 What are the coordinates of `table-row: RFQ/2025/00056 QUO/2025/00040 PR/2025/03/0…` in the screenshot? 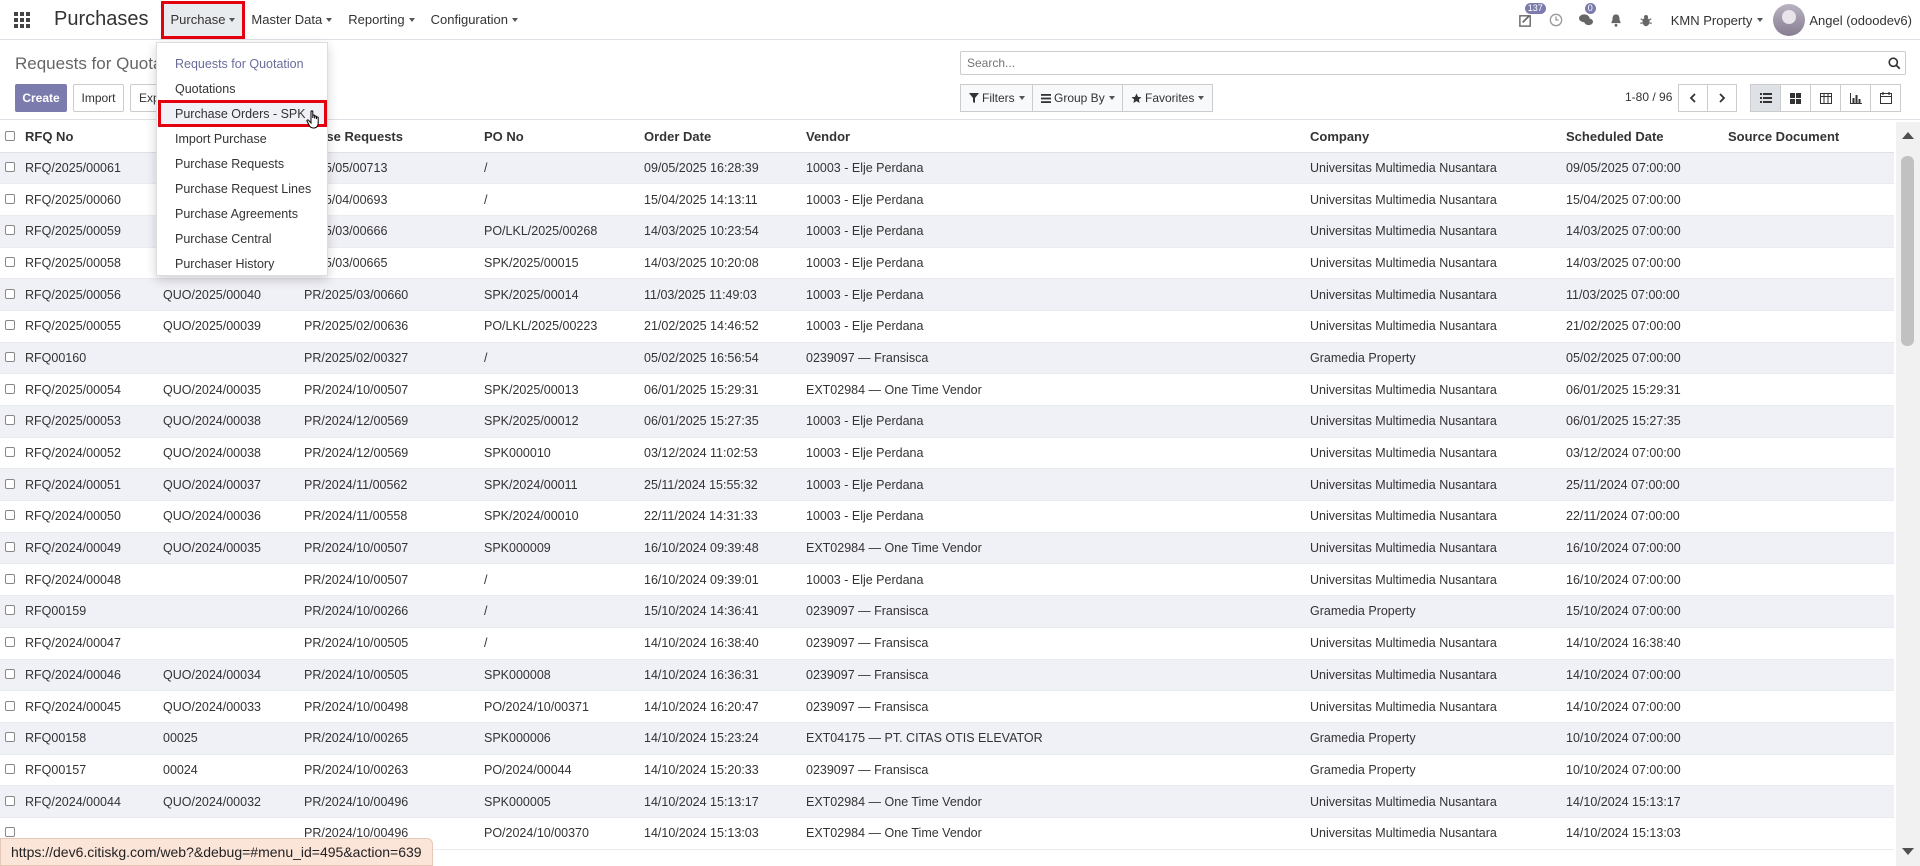 It's located at (947, 294).